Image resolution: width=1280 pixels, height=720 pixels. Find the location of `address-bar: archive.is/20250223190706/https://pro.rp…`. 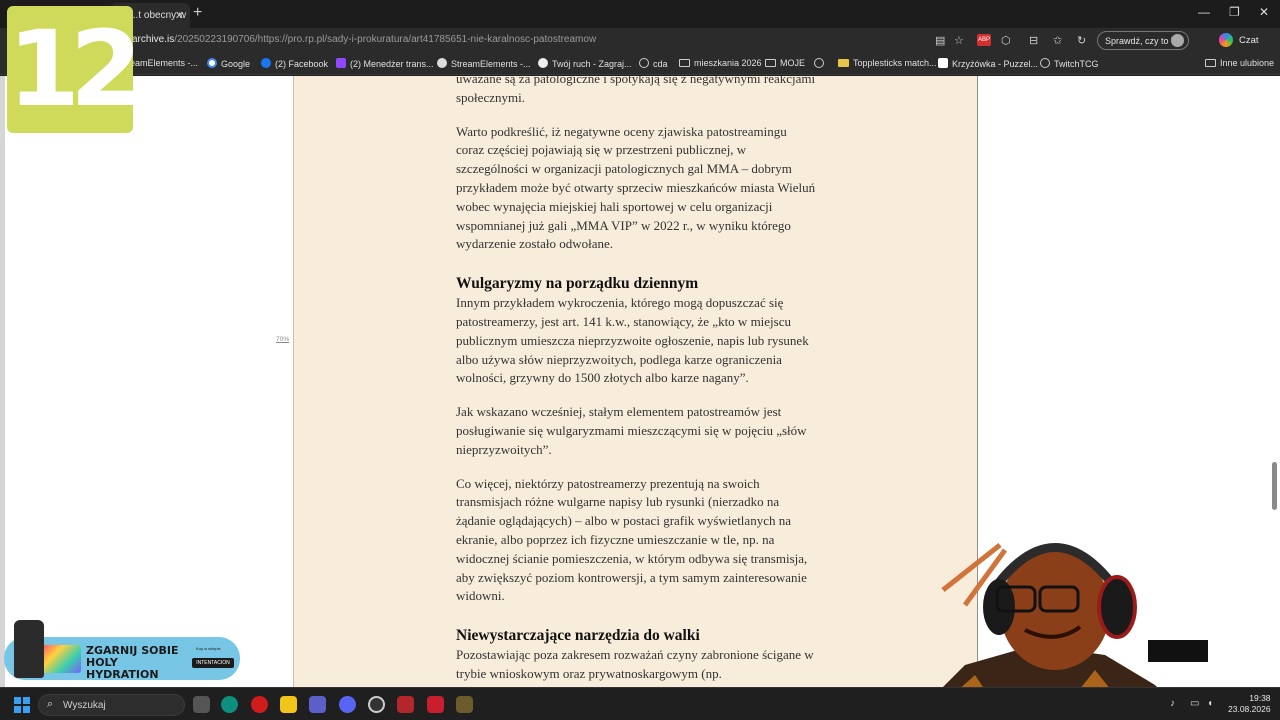

address-bar: archive.is/20250223190706/https://pro.rp… is located at coordinates (640, 40).